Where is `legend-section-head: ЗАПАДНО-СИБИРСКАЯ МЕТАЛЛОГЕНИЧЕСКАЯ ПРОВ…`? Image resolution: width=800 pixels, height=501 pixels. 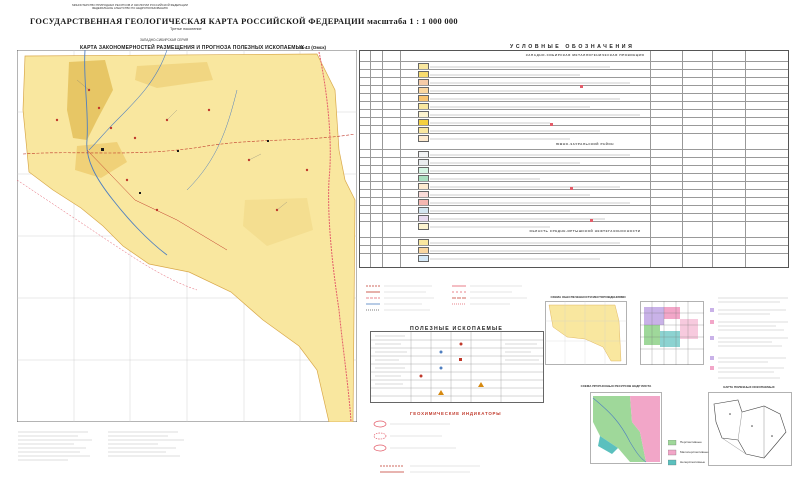
legend-section-head: ЗАПАДНО-СИБИРСКАЯ МЕТАЛЛОГЕНИЧЕСКАЯ ПРОВ… is located at coordinates (585, 55).